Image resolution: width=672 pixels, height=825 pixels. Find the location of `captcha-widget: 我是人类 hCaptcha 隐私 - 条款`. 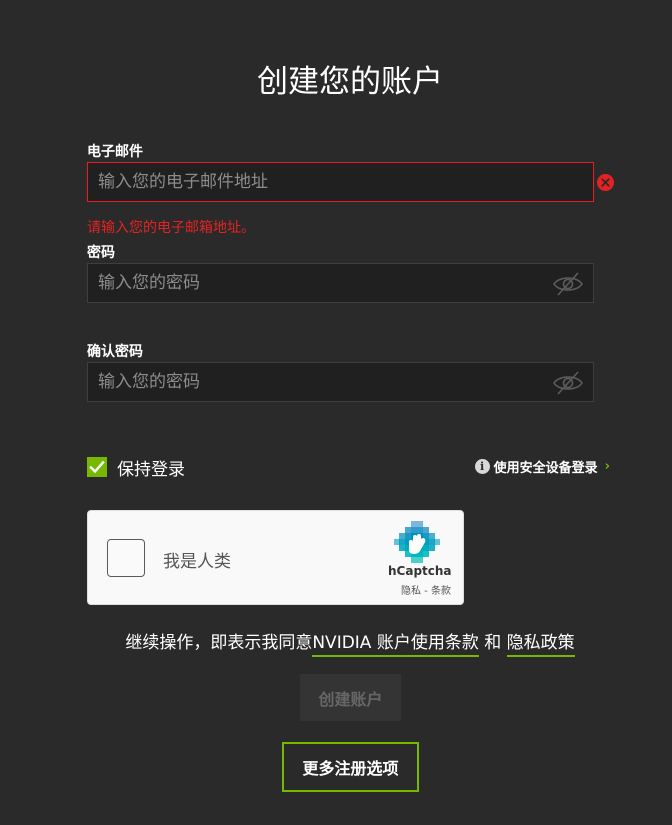

captcha-widget: 我是人类 hCaptcha 隐私 - 条款 is located at coordinates (275, 557).